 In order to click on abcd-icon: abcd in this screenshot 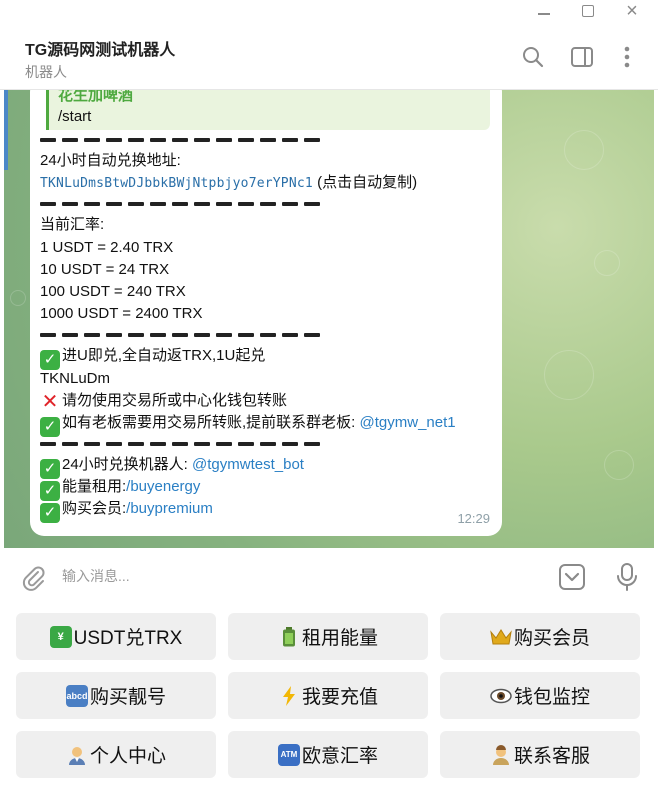, I will do `click(76, 695)`.